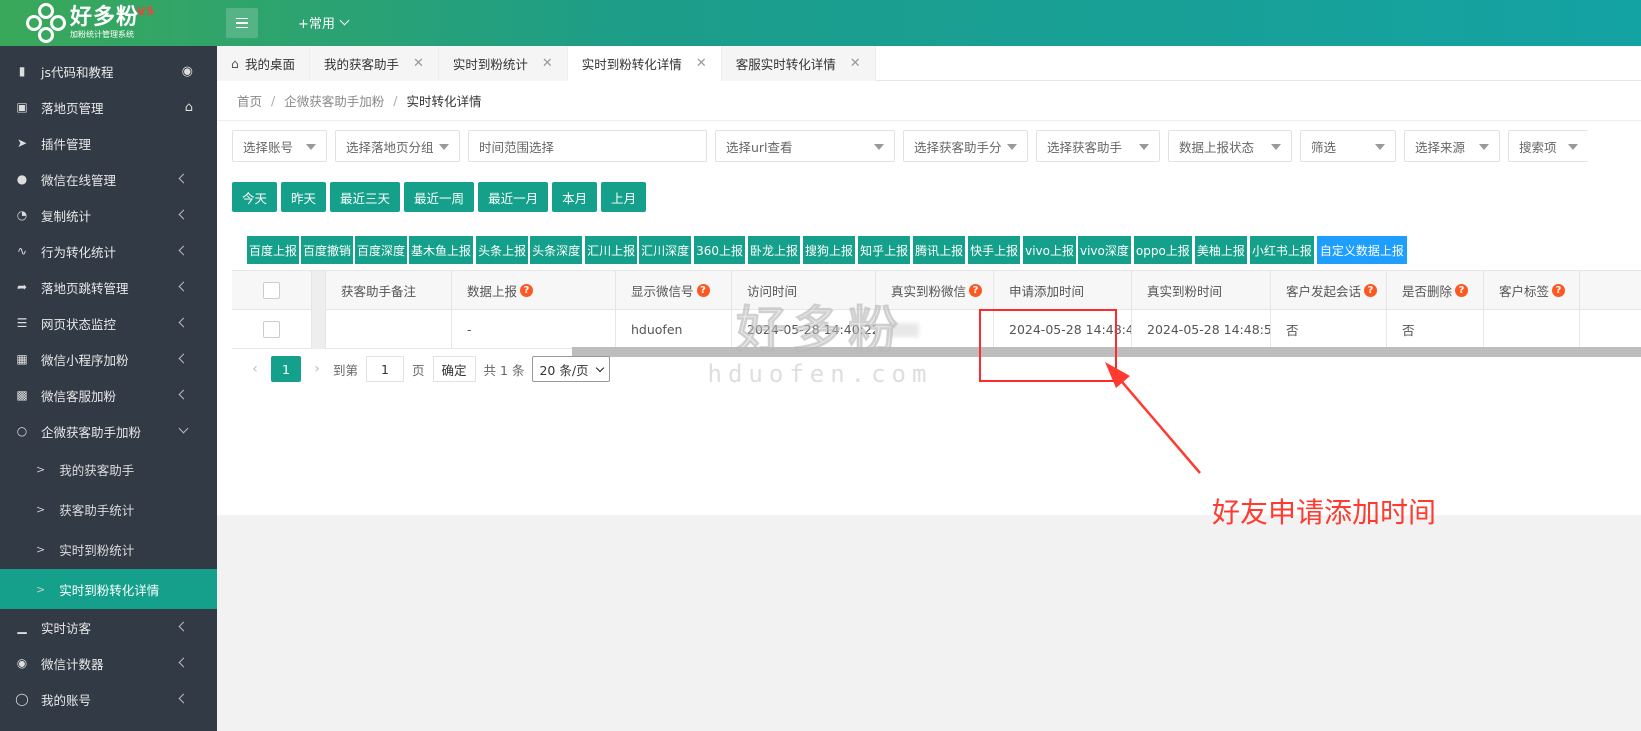  Describe the element at coordinates (365, 197) in the screenshot. I see `last-3-days-button: 最近三天` at that location.